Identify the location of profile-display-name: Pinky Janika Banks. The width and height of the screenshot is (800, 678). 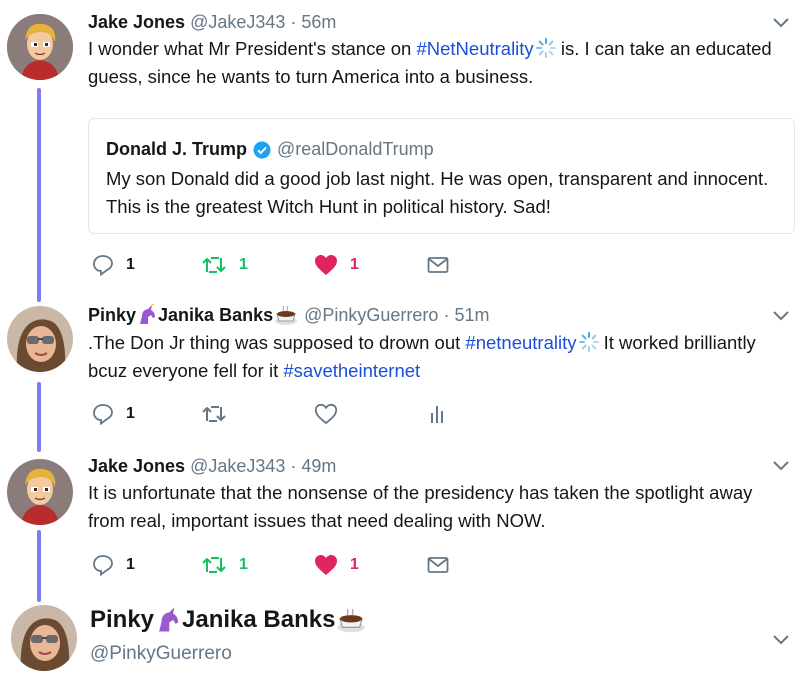
(228, 620).